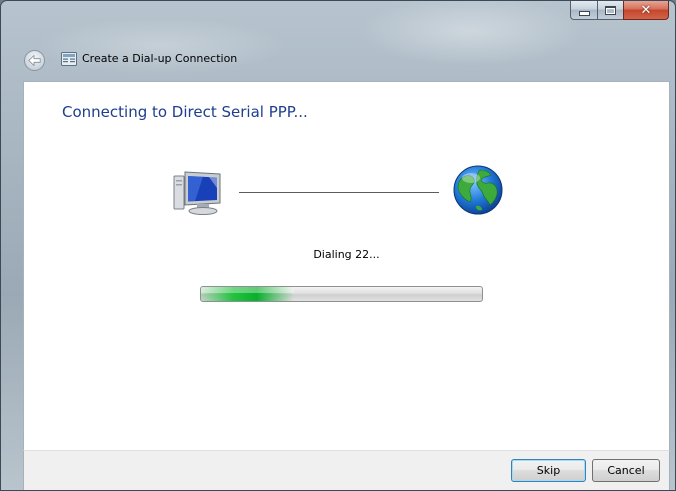 The width and height of the screenshot is (676, 491). I want to click on window-title: Create a Dial-up Connection, so click(160, 58).